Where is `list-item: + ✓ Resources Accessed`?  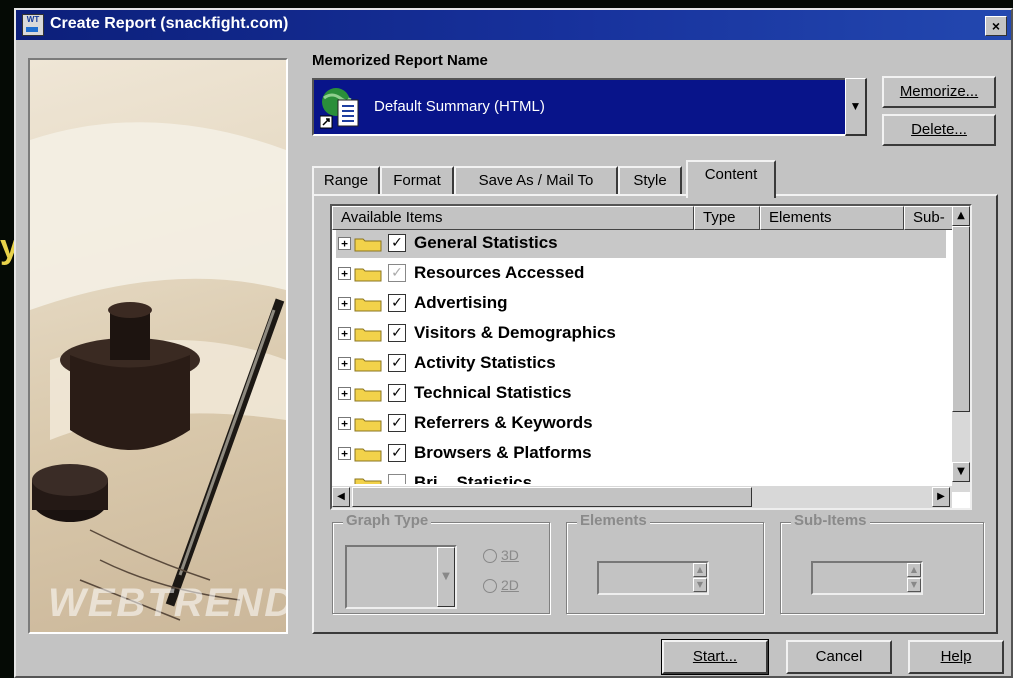 list-item: + ✓ Resources Accessed is located at coordinates (641, 274).